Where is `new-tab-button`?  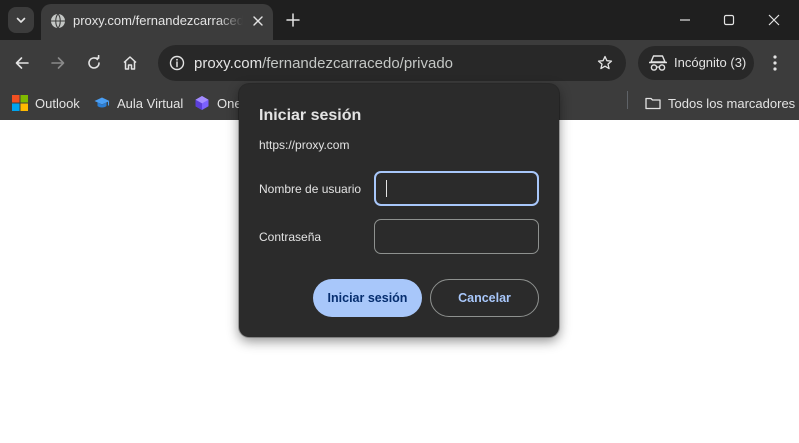
new-tab-button is located at coordinates (293, 20).